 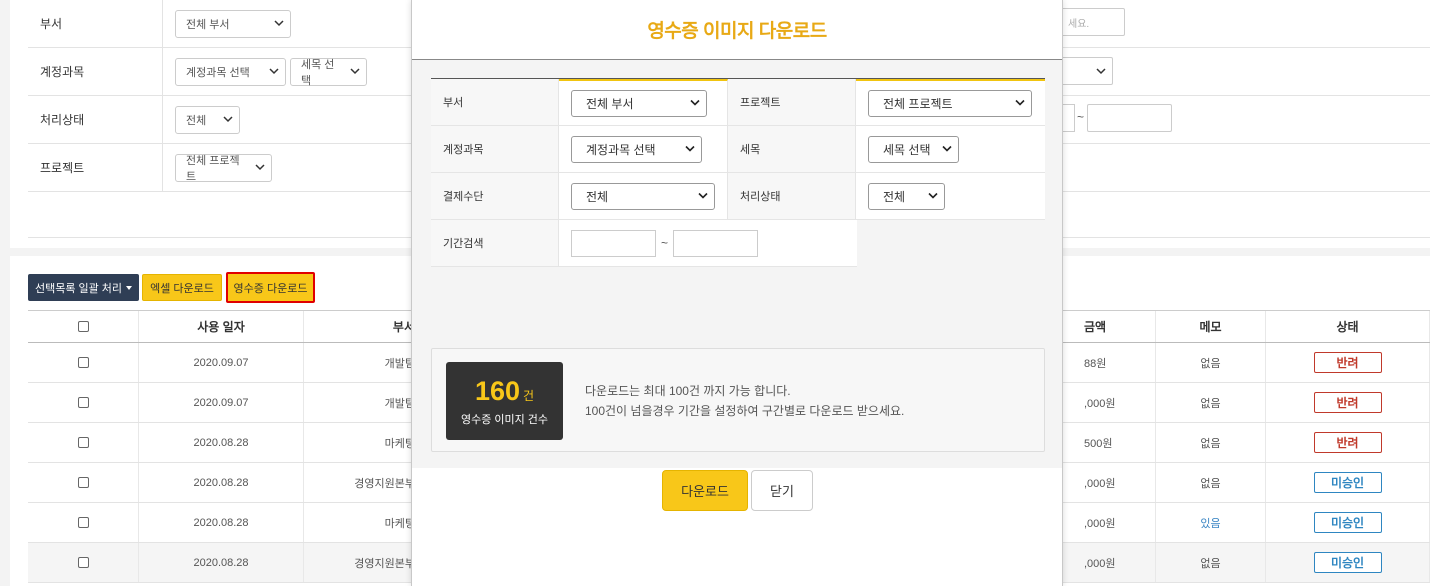 What do you see at coordinates (95, 71) in the screenshot?
I see `filter-label: 계정과목` at bounding box center [95, 71].